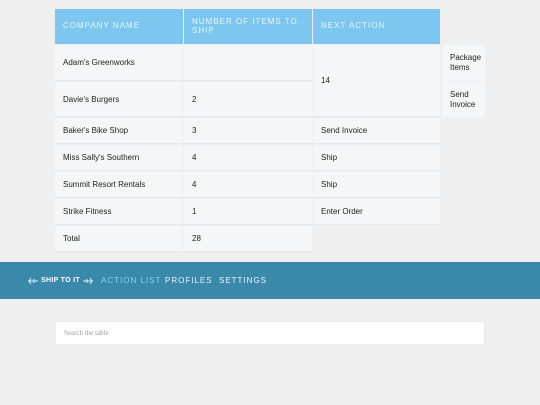 The width and height of the screenshot is (540, 405). What do you see at coordinates (119, 63) in the screenshot?
I see `table-row-company: Adam's Greenworks` at bounding box center [119, 63].